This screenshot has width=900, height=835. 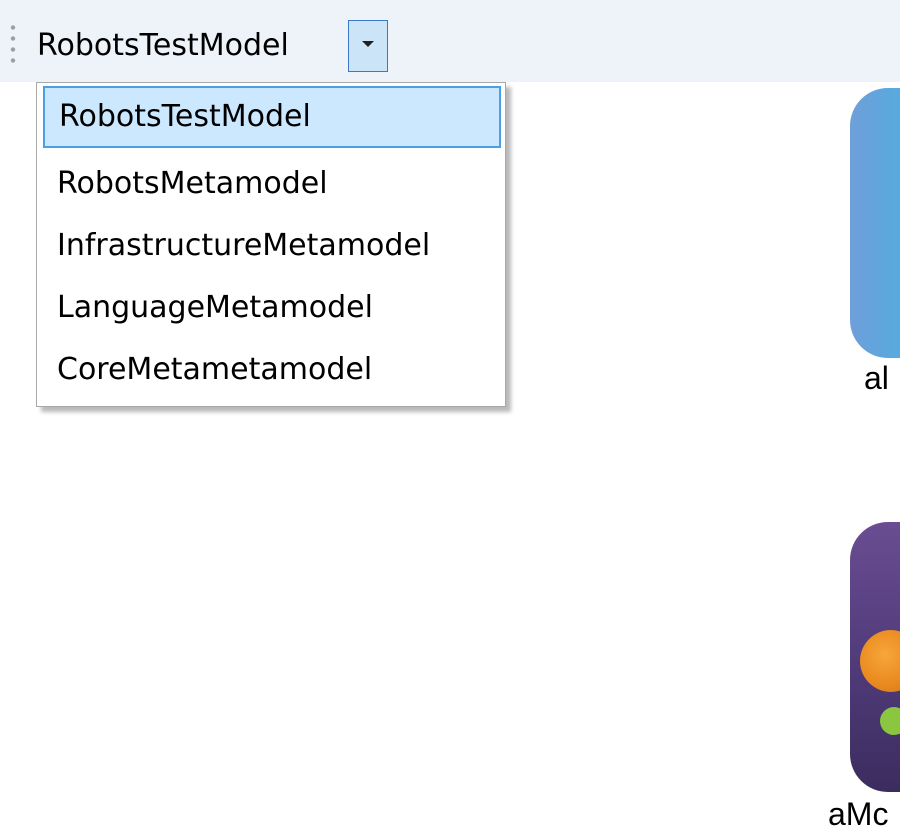 What do you see at coordinates (858, 814) in the screenshot?
I see `canvas-node-label: aMc` at bounding box center [858, 814].